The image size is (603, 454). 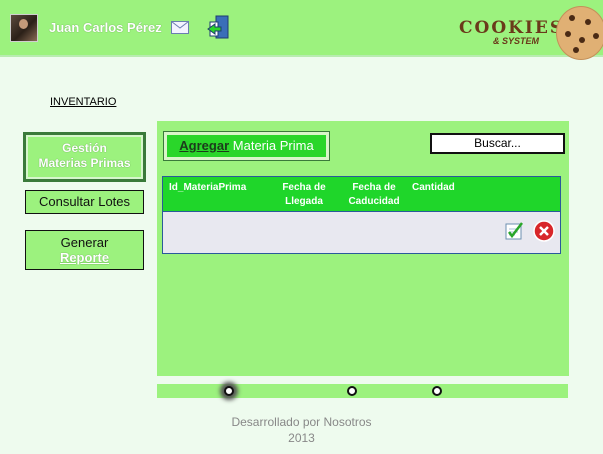 What do you see at coordinates (544, 231) in the screenshot?
I see `delete-icon` at bounding box center [544, 231].